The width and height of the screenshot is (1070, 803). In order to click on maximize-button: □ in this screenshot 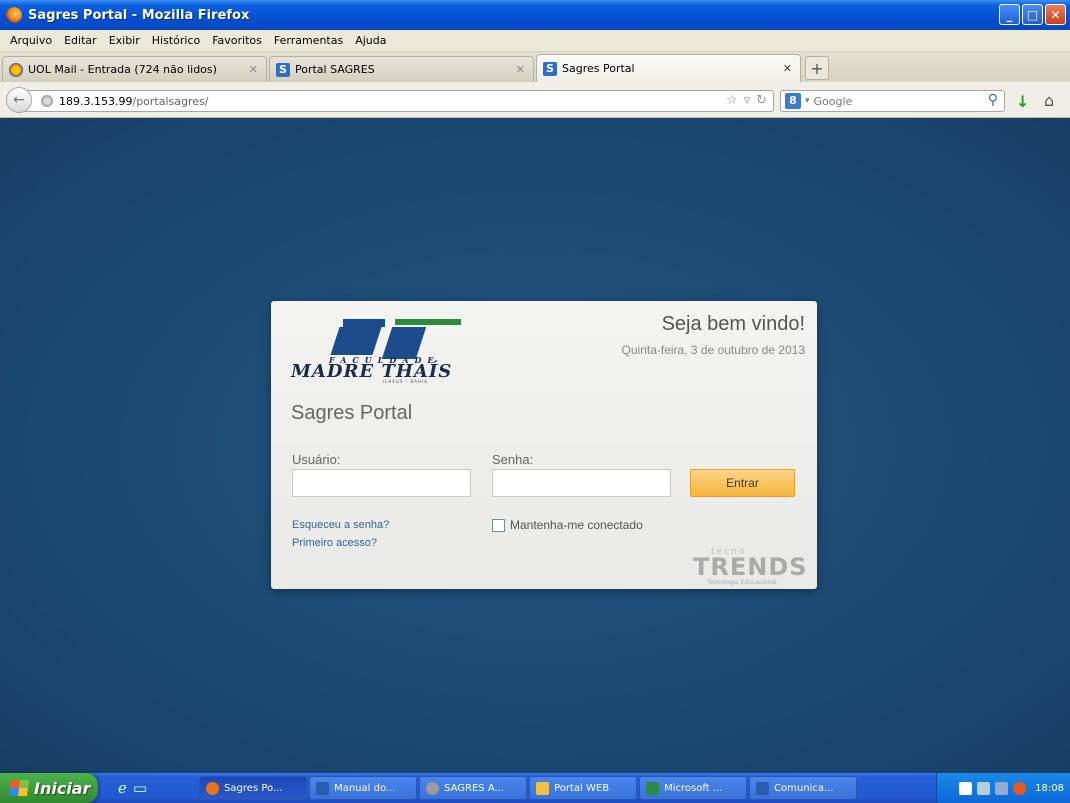, I will do `click(1032, 14)`.